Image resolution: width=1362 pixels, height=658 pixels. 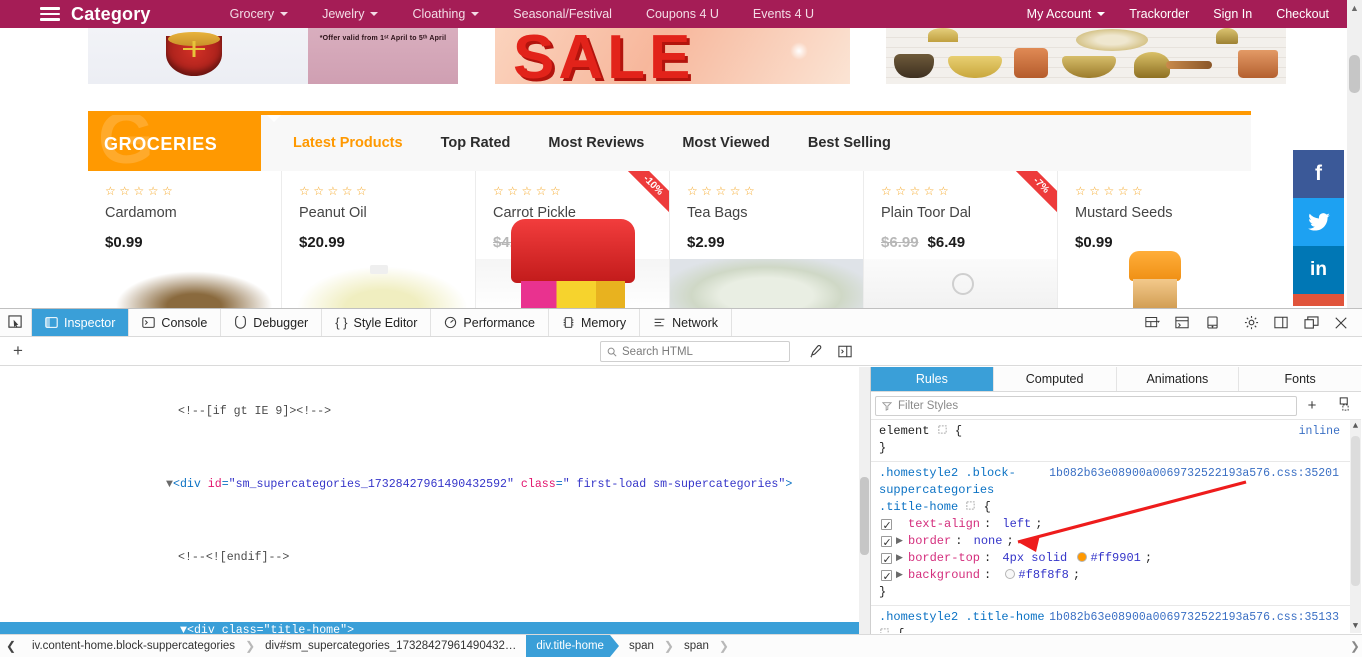 I want to click on product-card: -7% ☆☆☆☆☆ Plain Toor Dal $6.99 $6.49, so click(x=961, y=239).